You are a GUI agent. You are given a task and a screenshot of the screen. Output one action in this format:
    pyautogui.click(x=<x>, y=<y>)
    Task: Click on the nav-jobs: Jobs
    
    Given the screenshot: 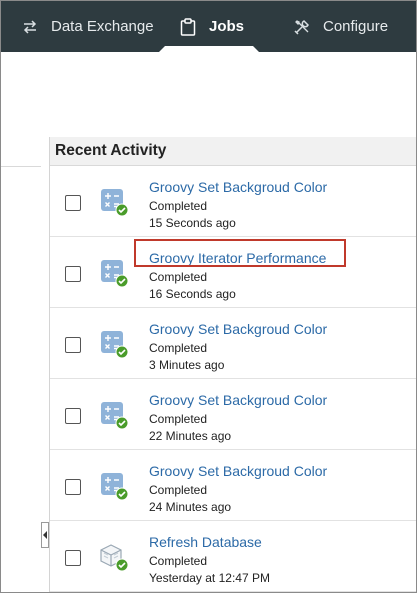 What is the action you would take?
    pyautogui.click(x=211, y=26)
    